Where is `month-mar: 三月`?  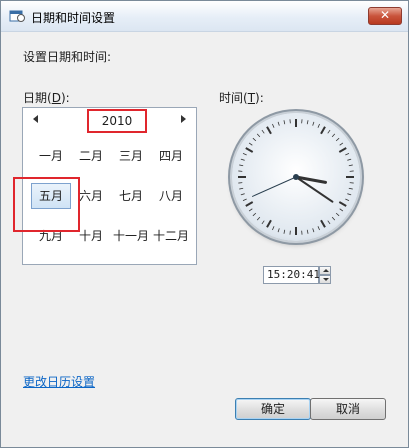
month-mar: 三月 is located at coordinates (131, 156).